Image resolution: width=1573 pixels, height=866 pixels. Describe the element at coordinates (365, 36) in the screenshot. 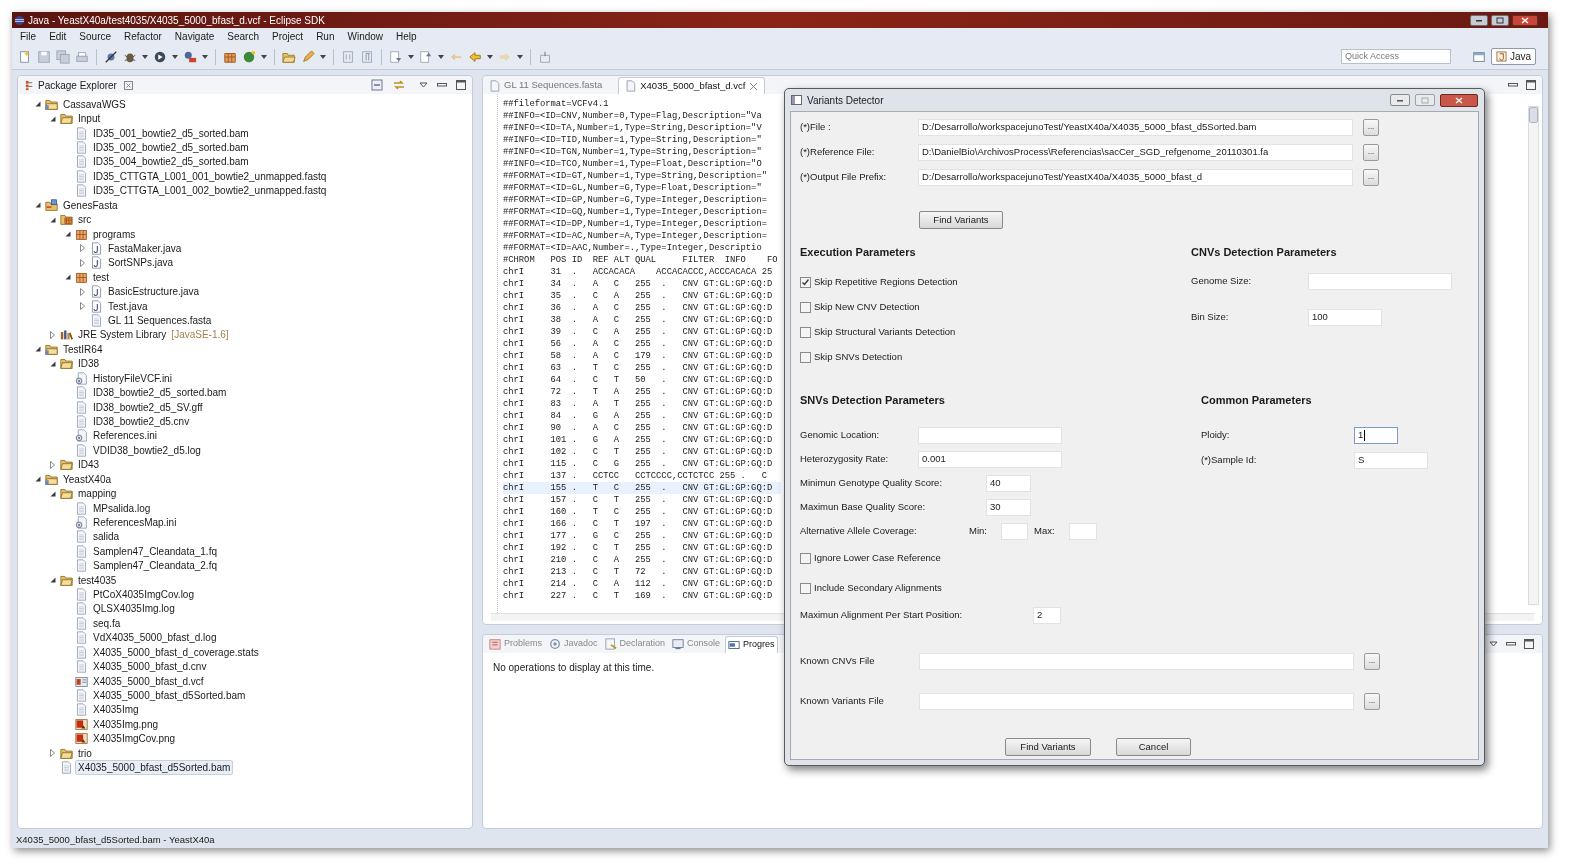

I see `menu-item: Window` at that location.